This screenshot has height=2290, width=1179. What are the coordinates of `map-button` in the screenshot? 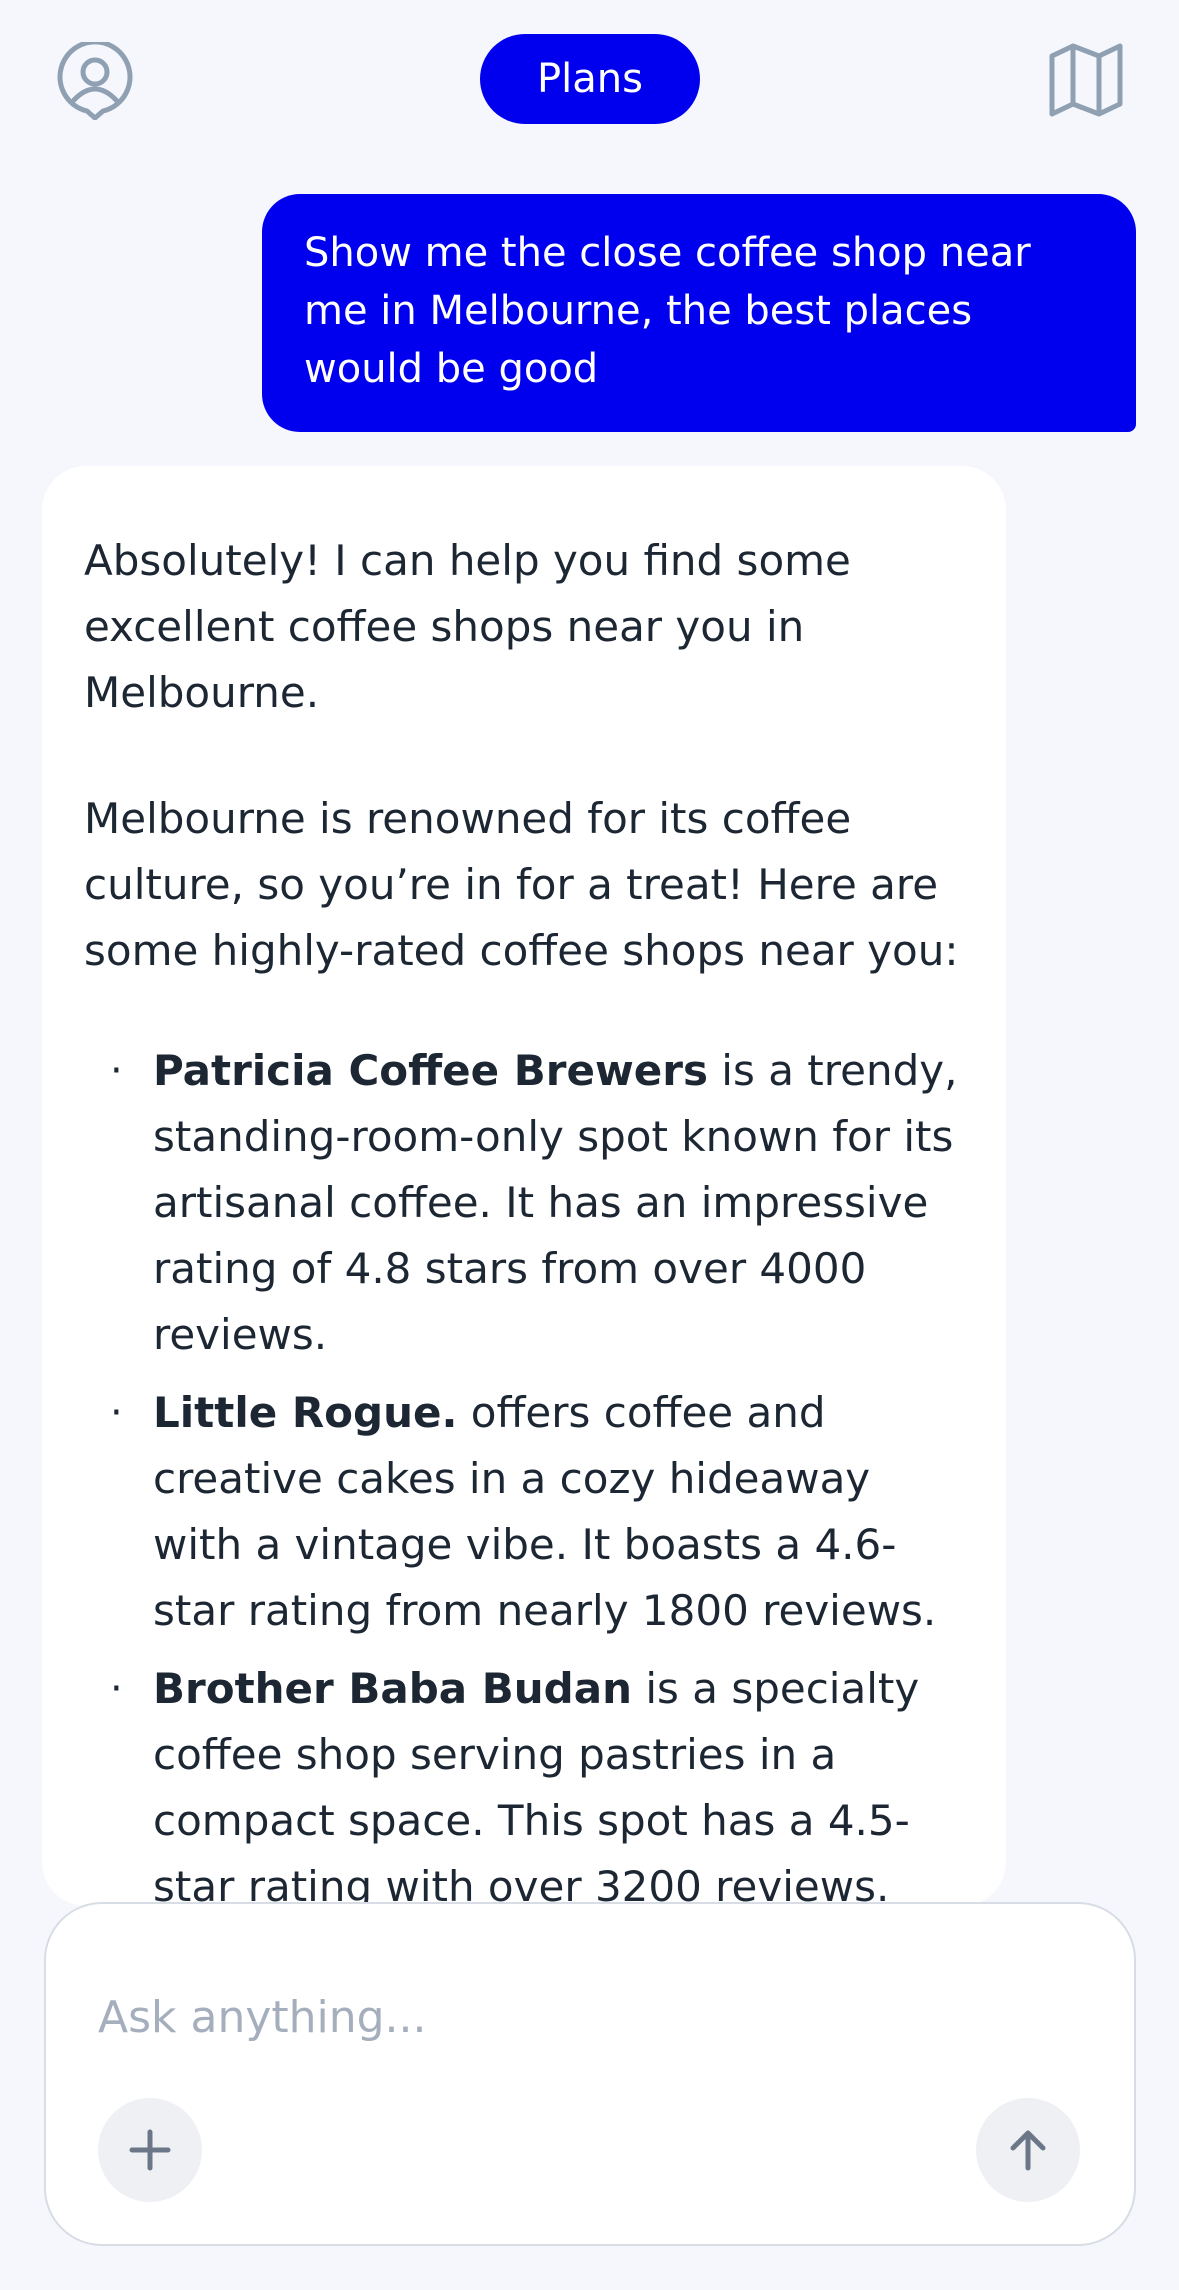 It's located at (1086, 80).